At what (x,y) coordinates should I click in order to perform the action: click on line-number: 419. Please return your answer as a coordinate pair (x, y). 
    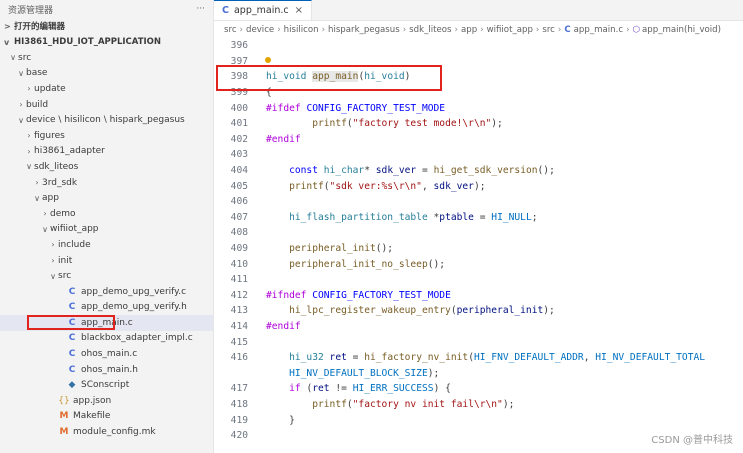
    Looking at the image, I should click on (239, 420).